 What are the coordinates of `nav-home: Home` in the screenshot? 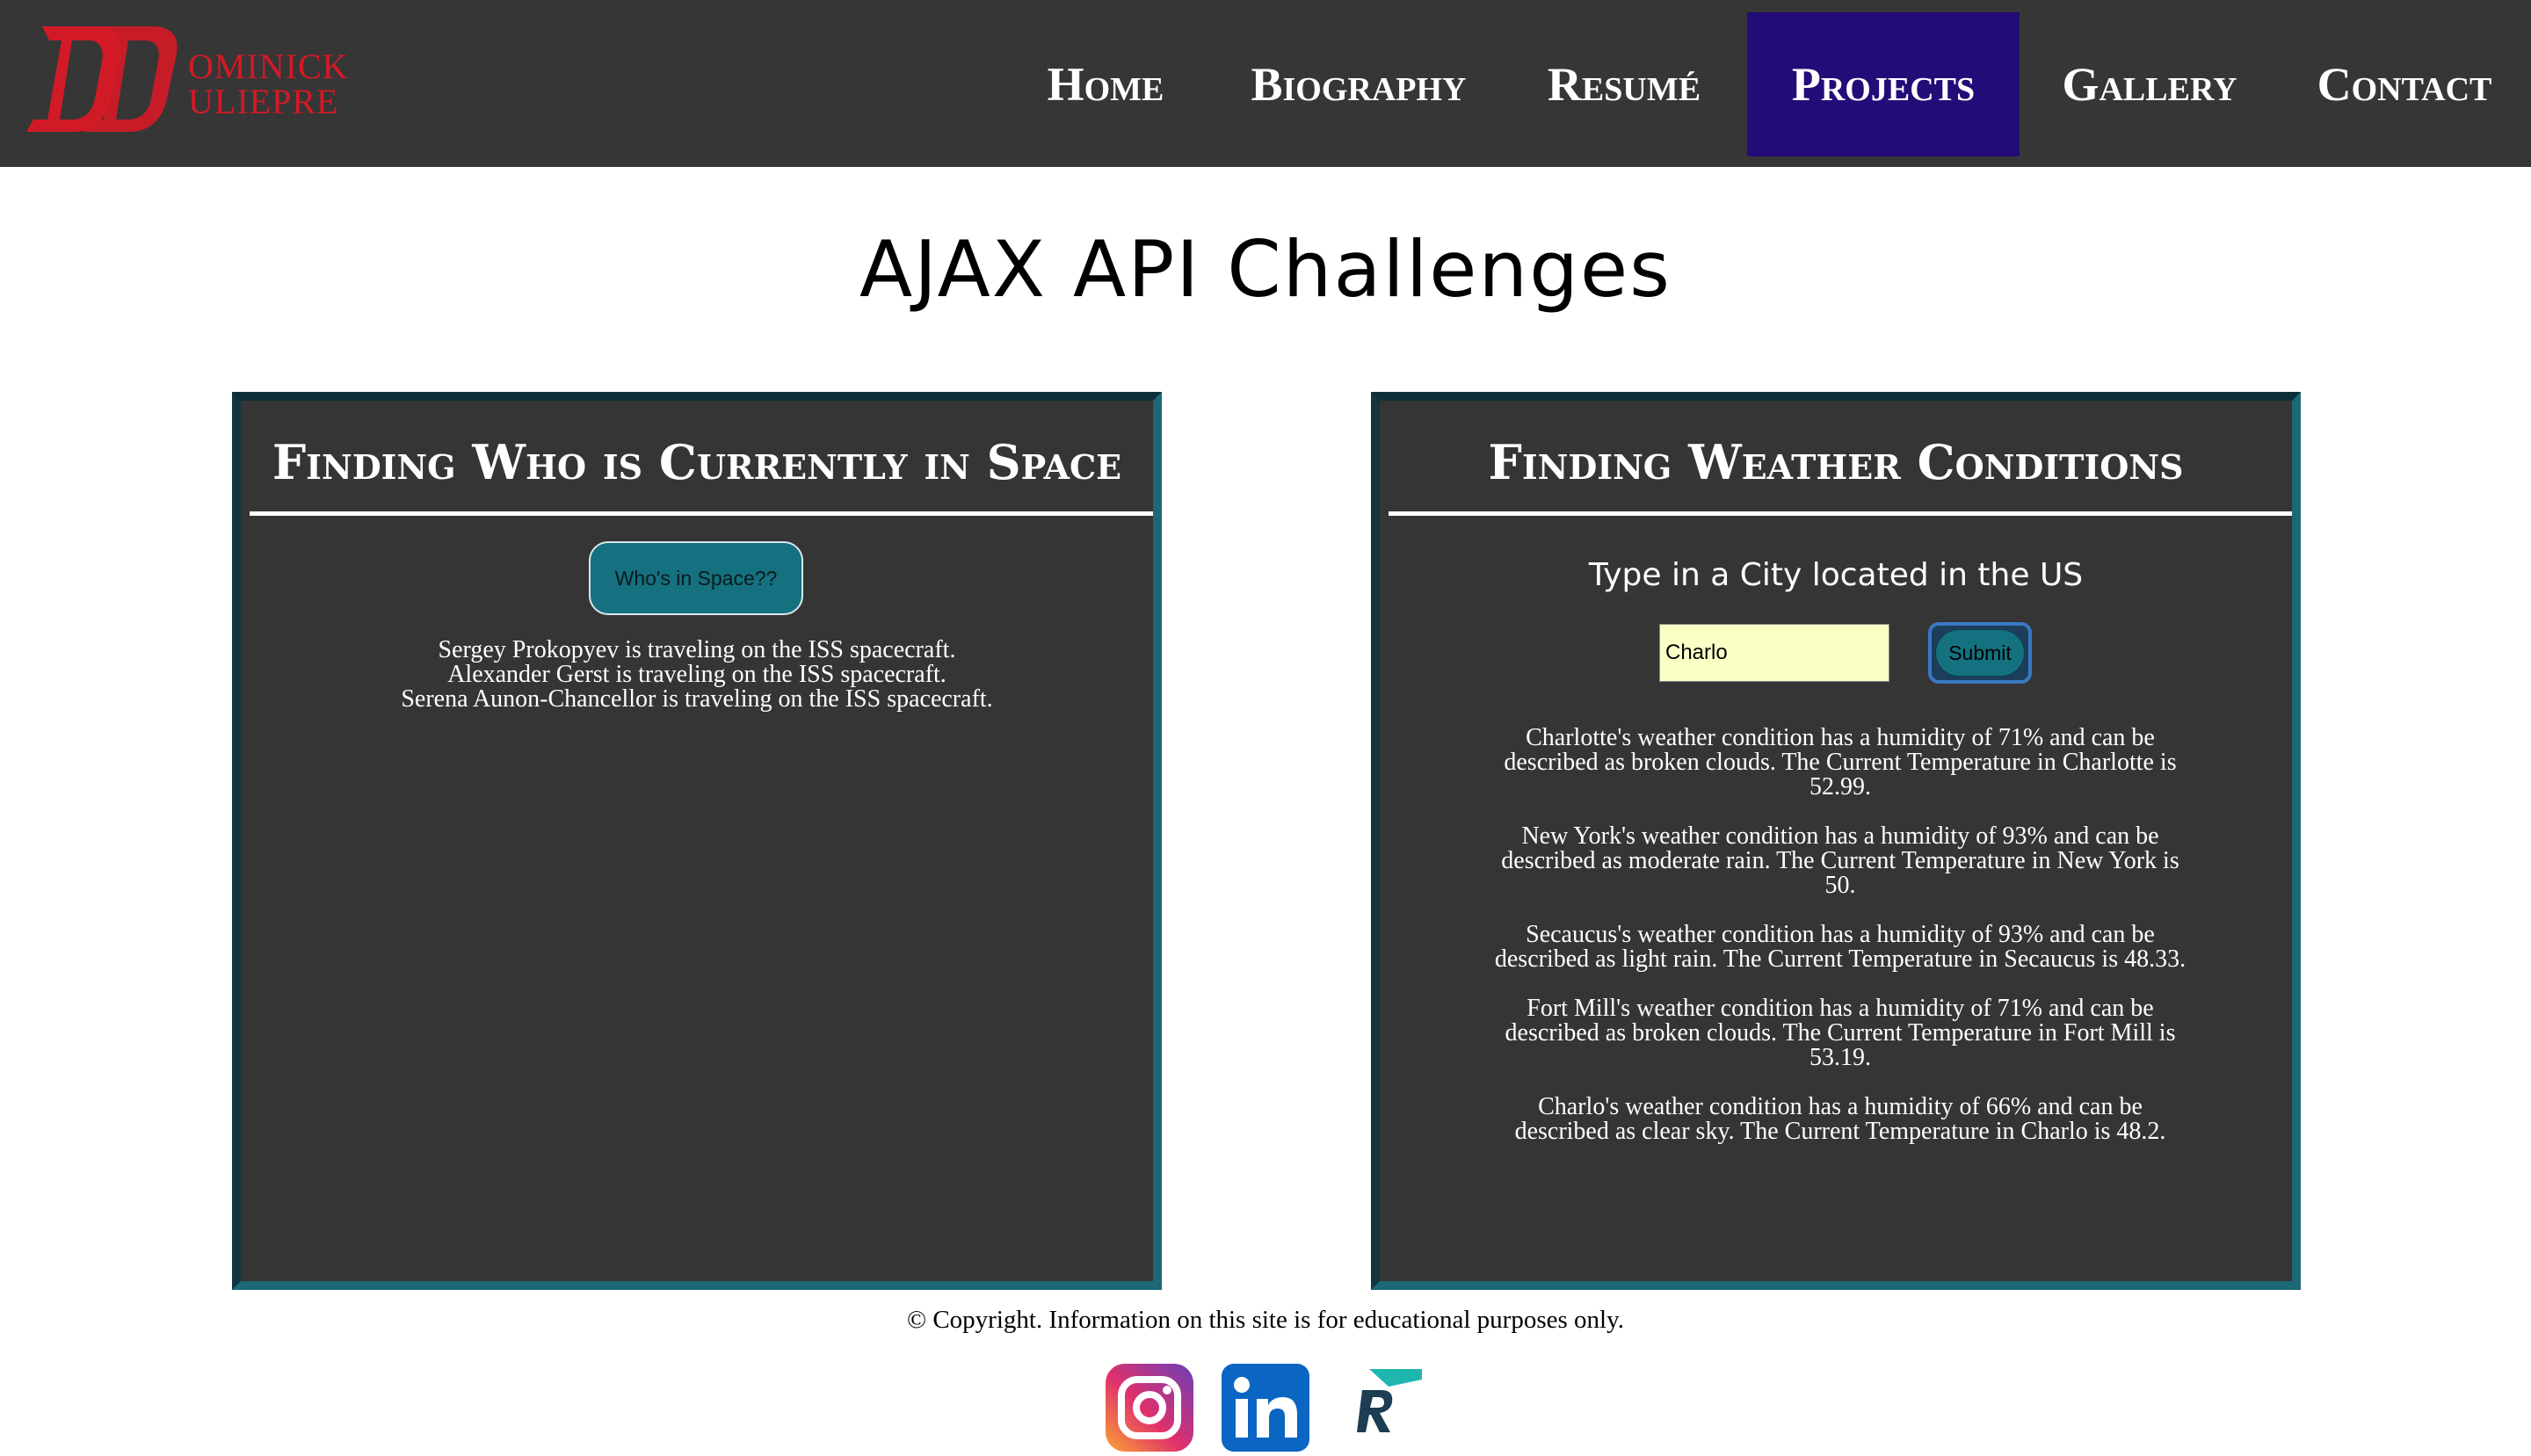 It's located at (1105, 84).